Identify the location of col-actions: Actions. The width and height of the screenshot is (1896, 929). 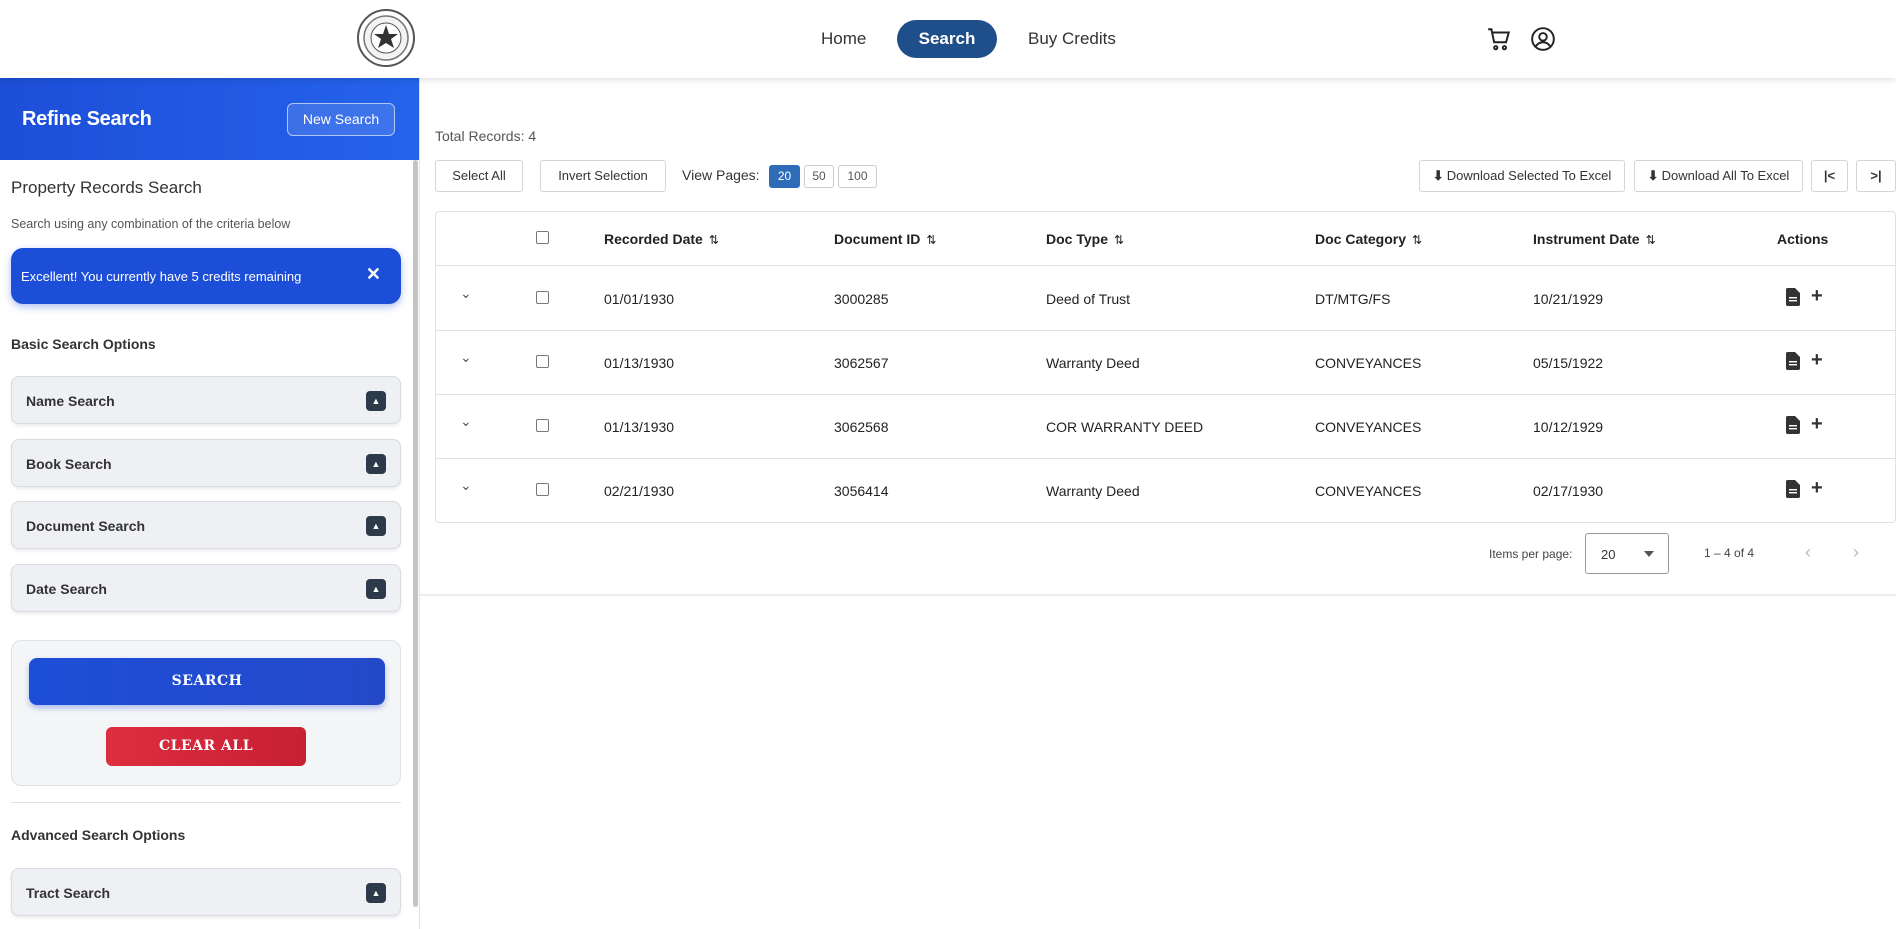
(1803, 239).